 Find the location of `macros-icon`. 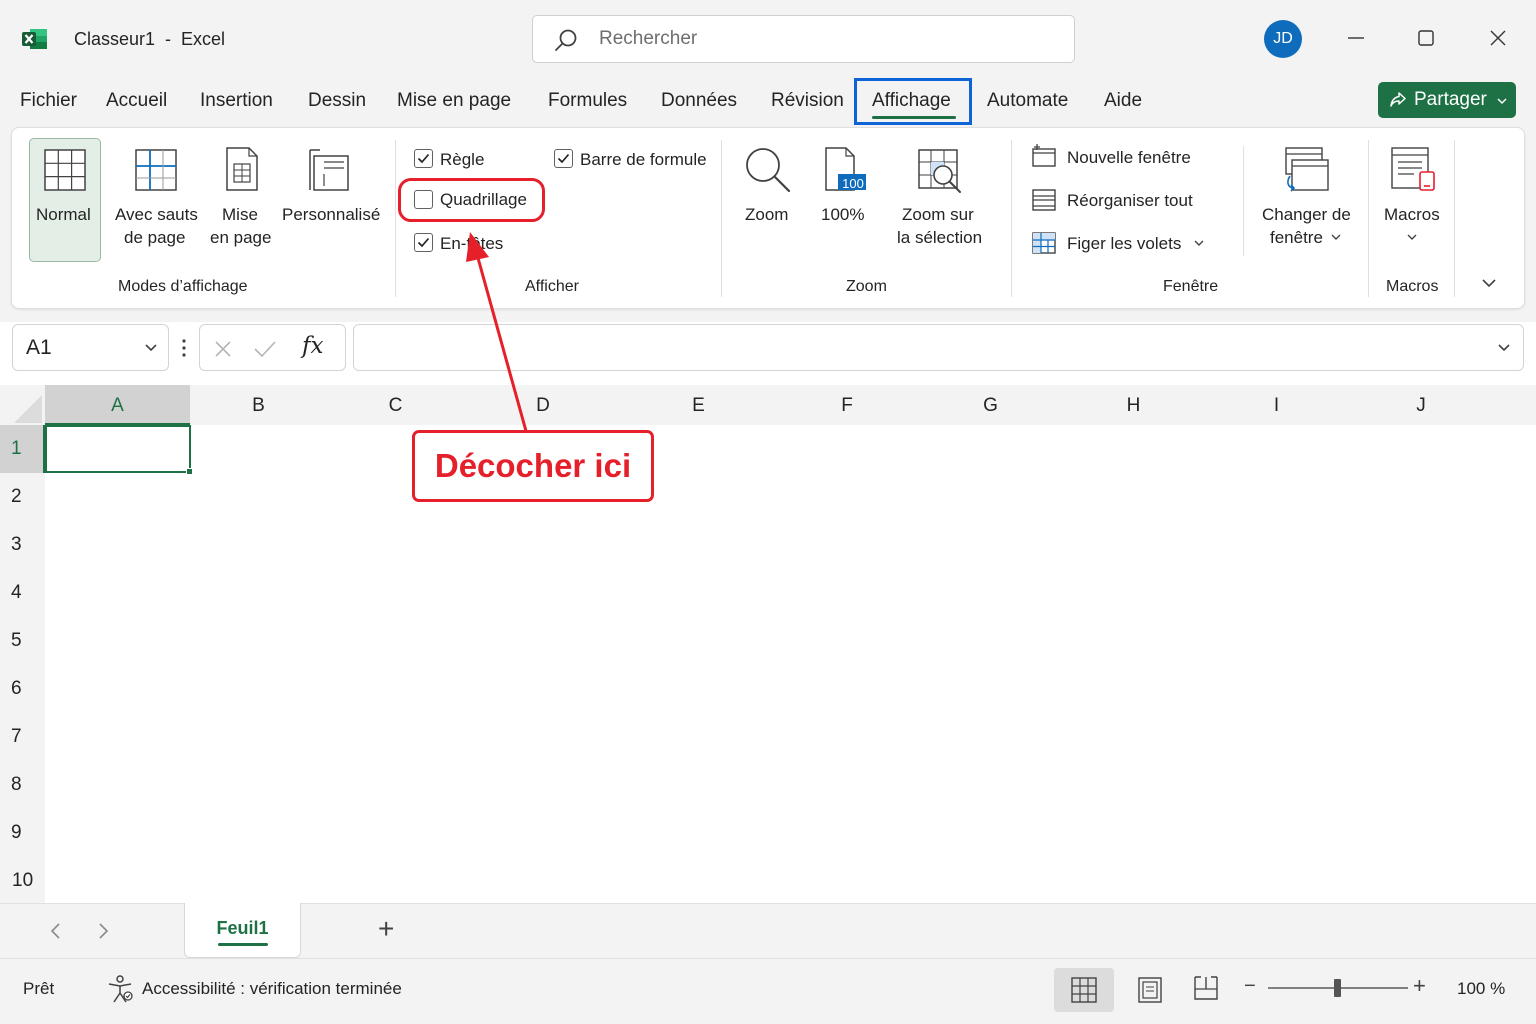

macros-icon is located at coordinates (1414, 170).